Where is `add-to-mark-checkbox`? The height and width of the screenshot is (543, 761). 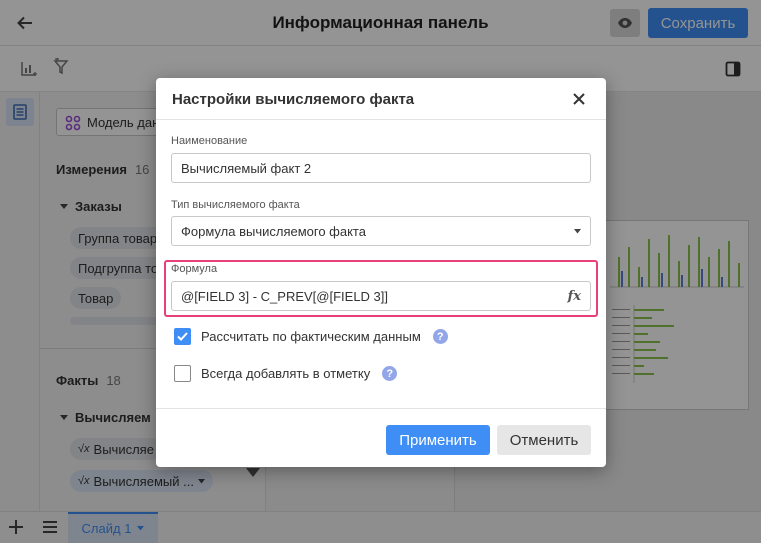
add-to-mark-checkbox is located at coordinates (182, 373).